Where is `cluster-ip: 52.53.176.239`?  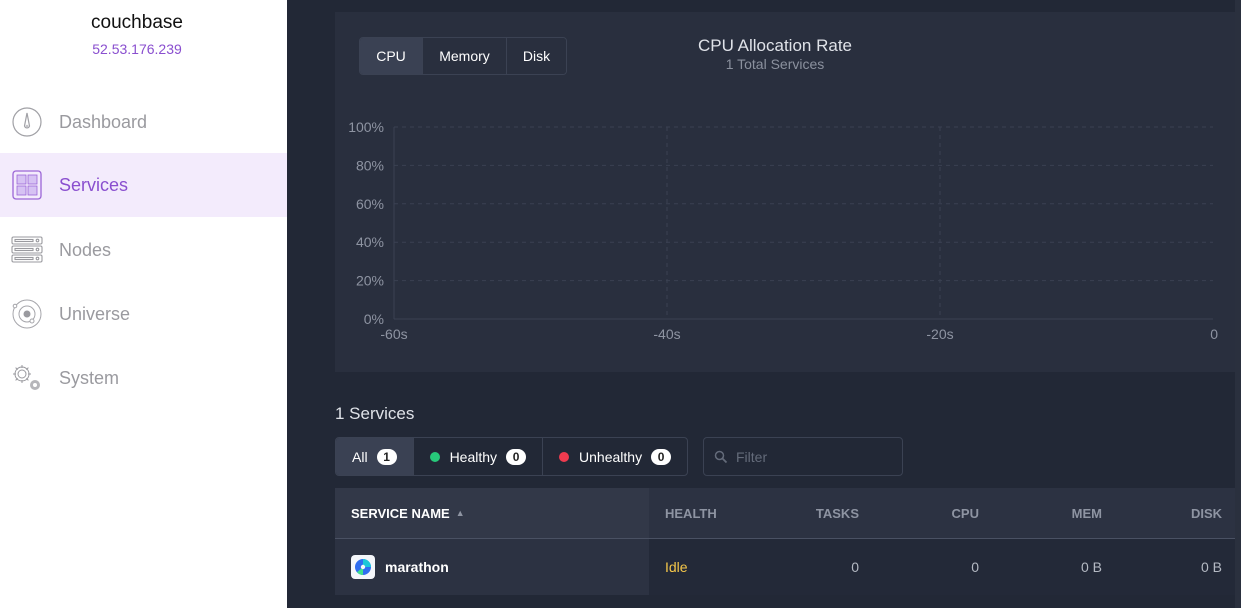 cluster-ip: 52.53.176.239 is located at coordinates (137, 49).